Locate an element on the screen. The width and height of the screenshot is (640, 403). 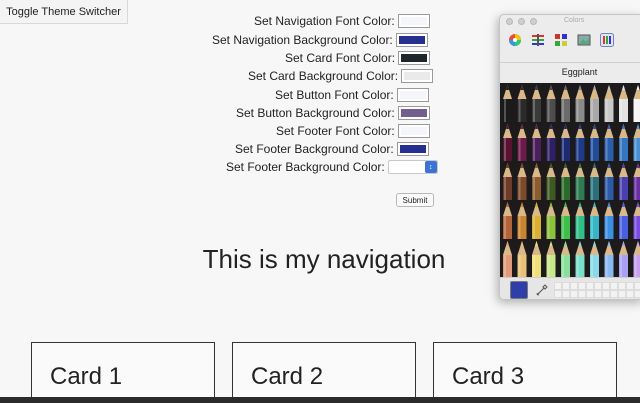
nav-background-color-picker is located at coordinates (411, 40).